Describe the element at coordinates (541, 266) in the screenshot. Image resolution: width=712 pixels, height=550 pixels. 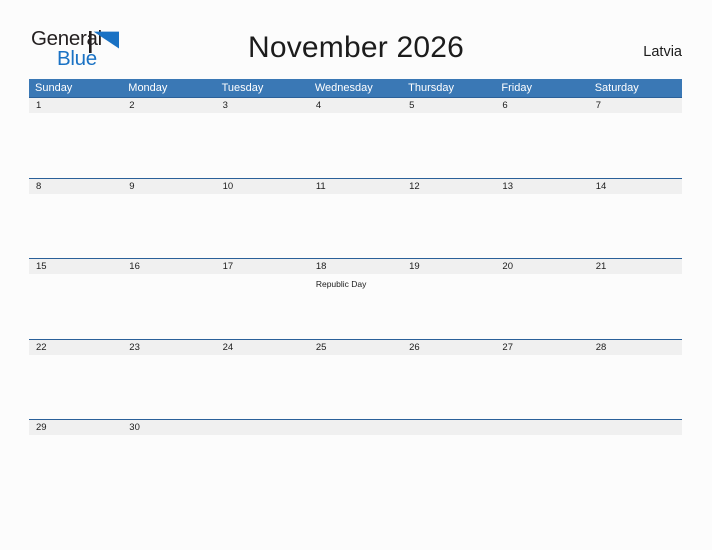
I see `day-number: 20` at that location.